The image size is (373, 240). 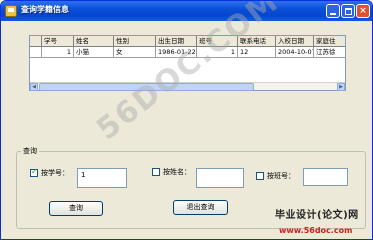 I want to click on cell-name: 小猫, so click(x=94, y=52).